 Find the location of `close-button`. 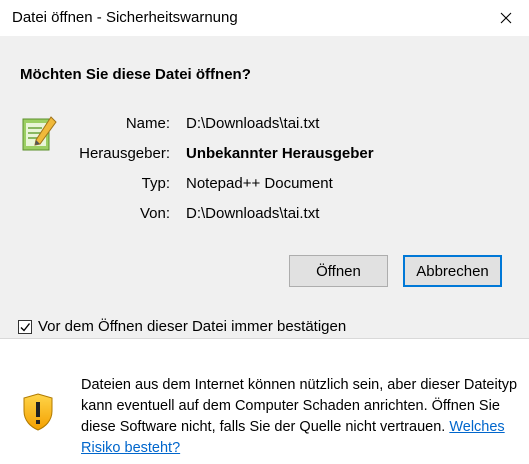

close-button is located at coordinates (506, 18).